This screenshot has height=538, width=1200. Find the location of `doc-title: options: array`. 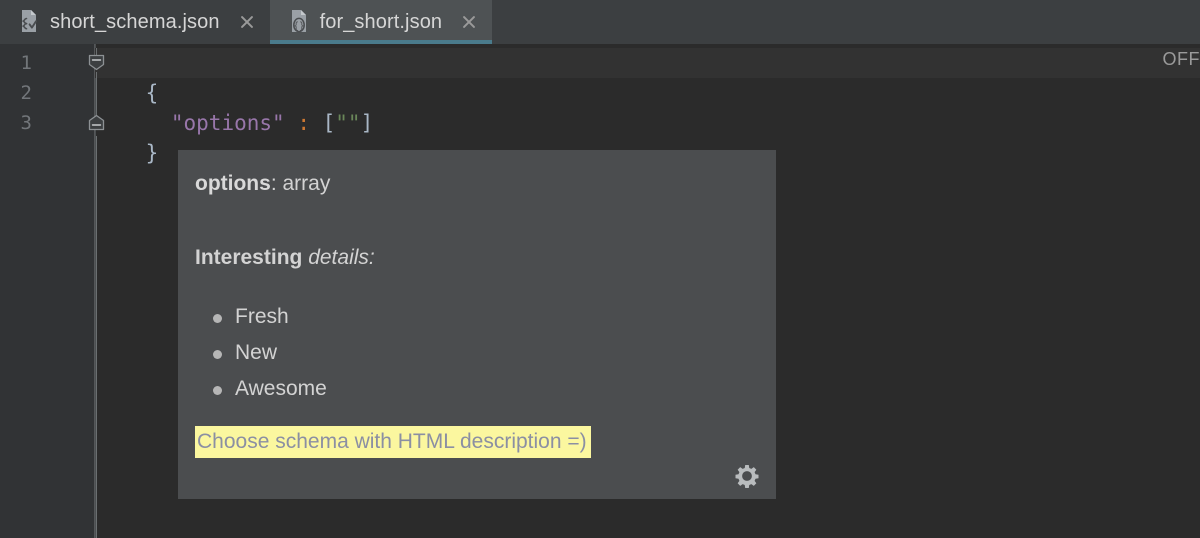

doc-title: options: array is located at coordinates (475, 183).